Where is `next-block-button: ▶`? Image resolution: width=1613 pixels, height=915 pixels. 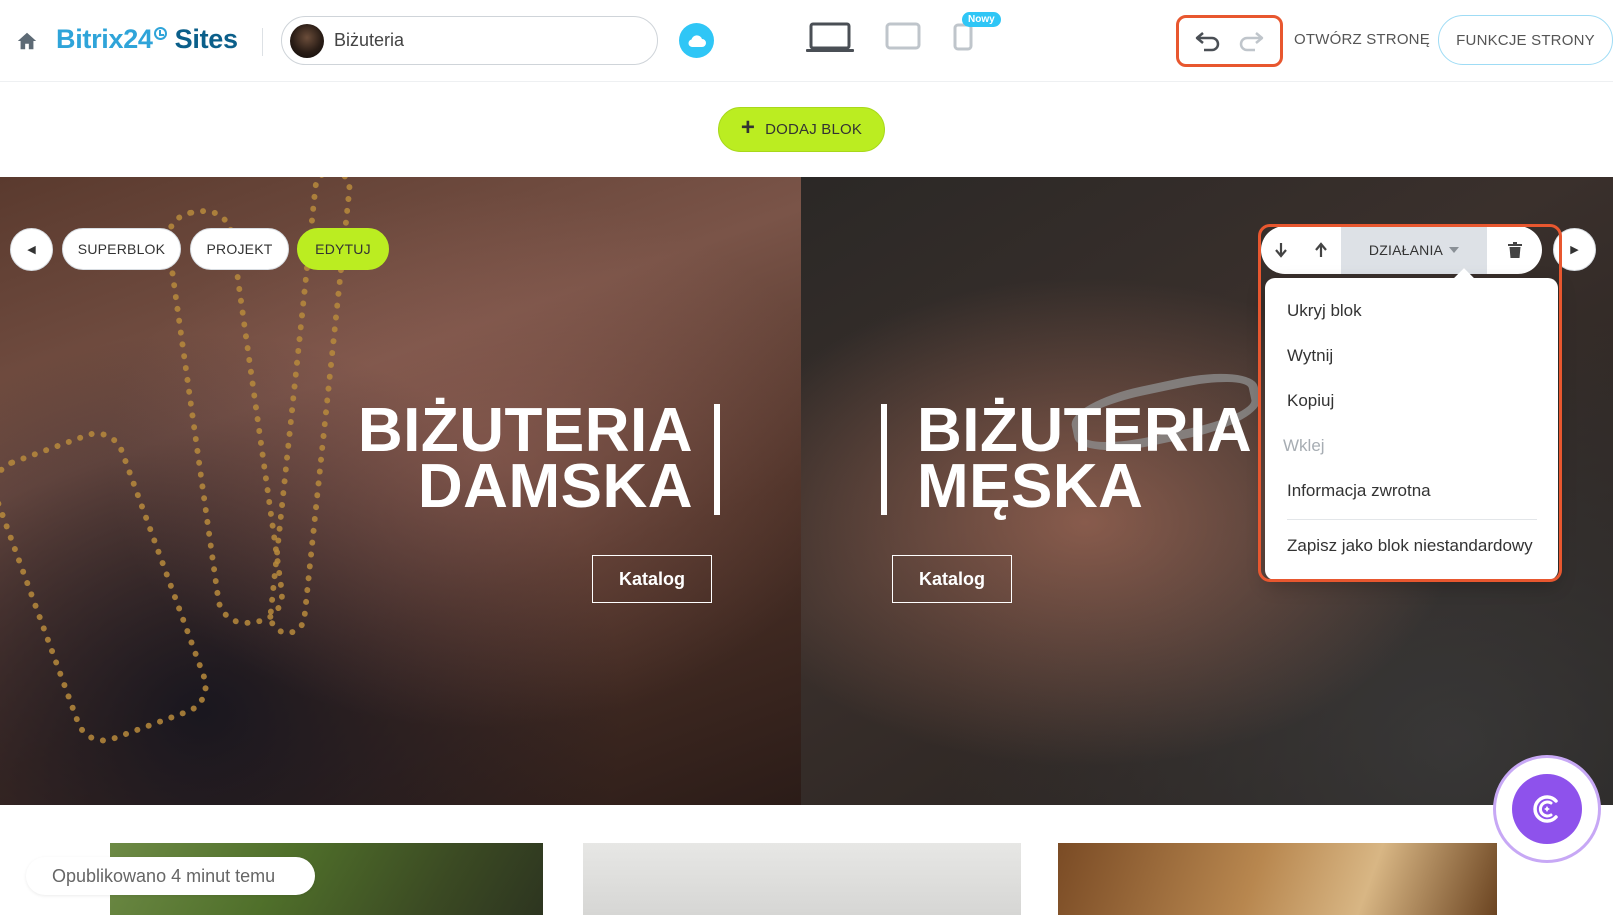
next-block-button: ▶ is located at coordinates (1574, 249).